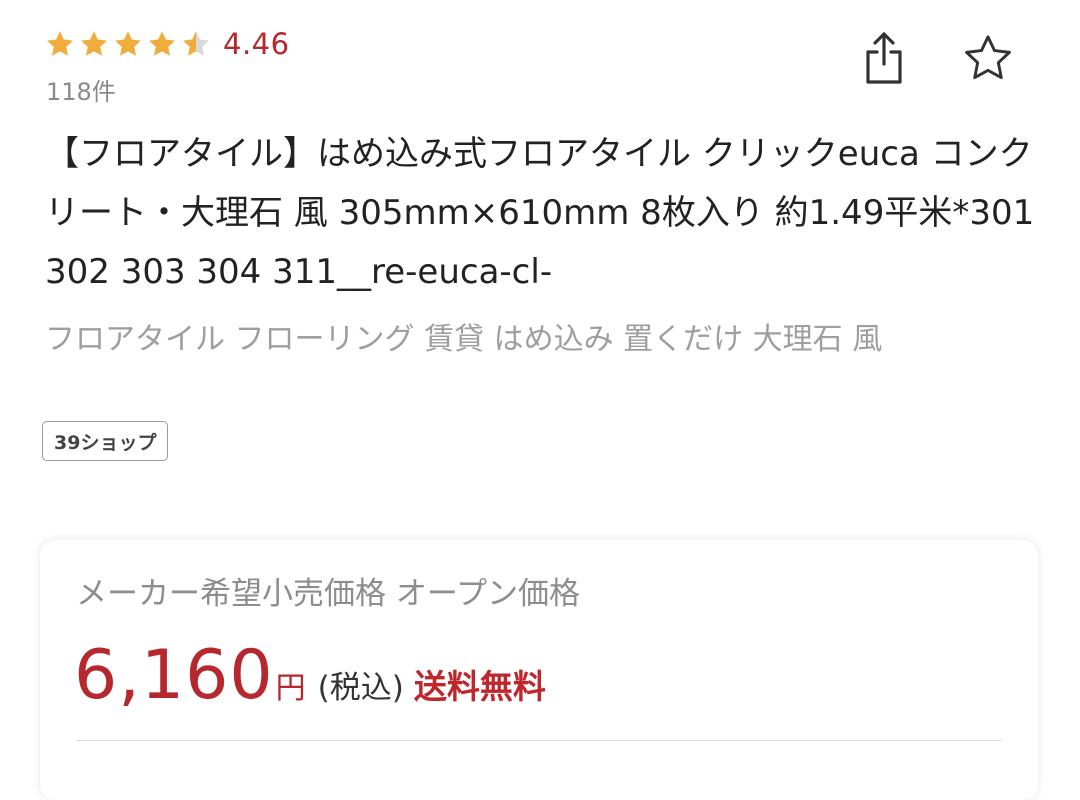 This screenshot has height=800, width=1080. I want to click on star-outline-icon, so click(988, 57).